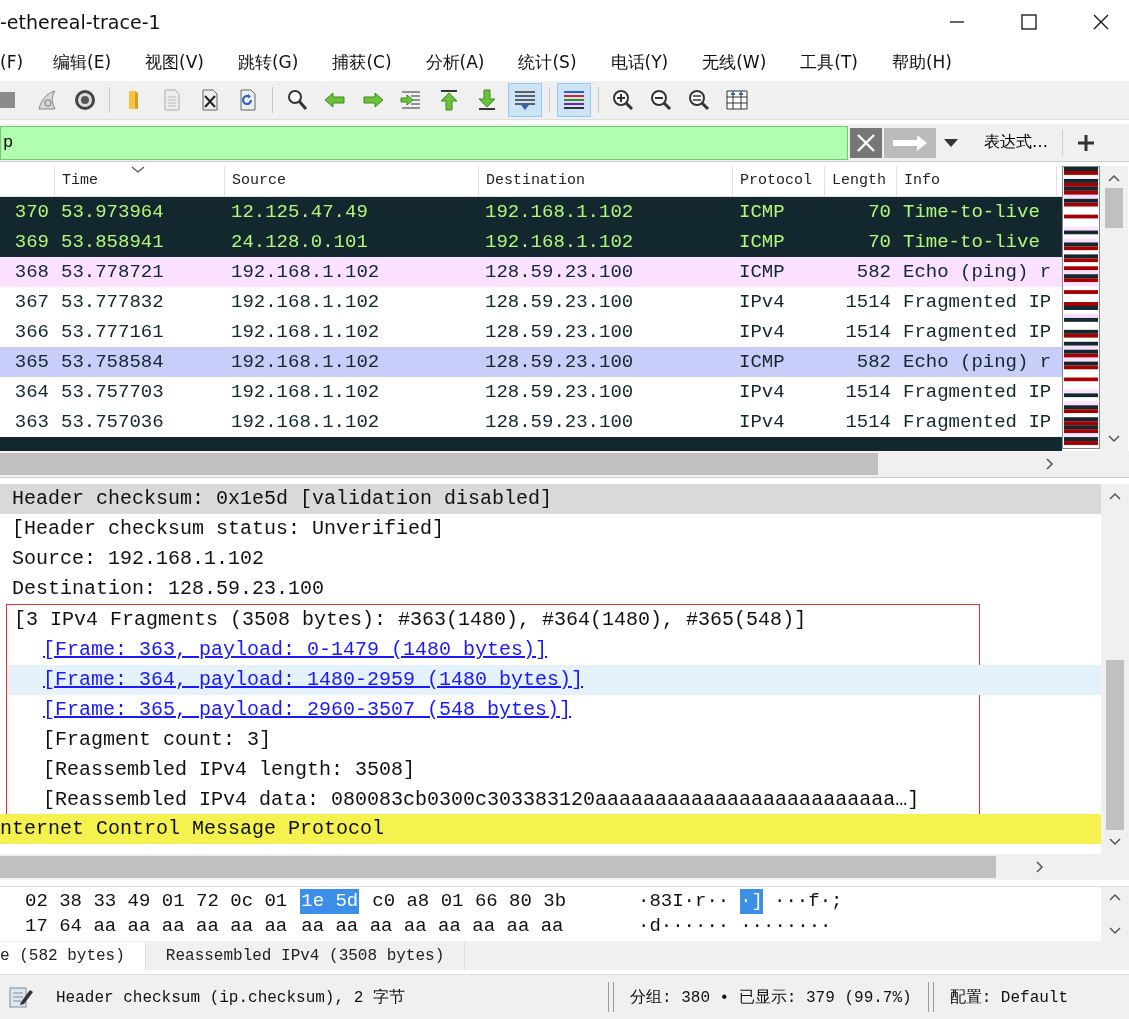 The height and width of the screenshot is (1019, 1129). Describe the element at coordinates (574, 99) in the screenshot. I see `toolbar-button` at that location.